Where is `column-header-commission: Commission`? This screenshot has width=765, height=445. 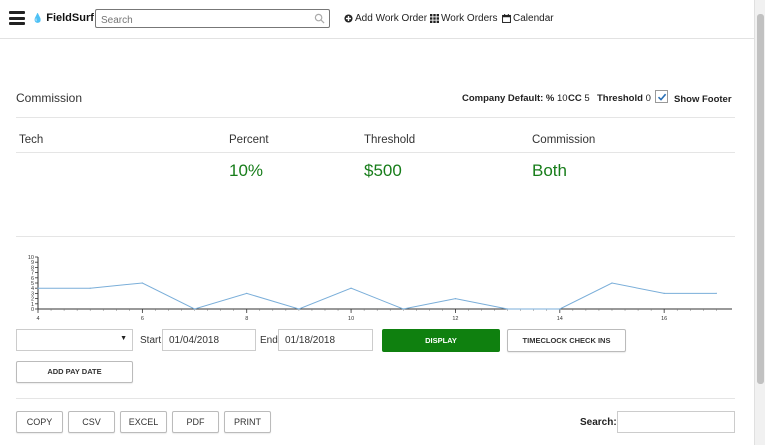
column-header-commission: Commission is located at coordinates (564, 140).